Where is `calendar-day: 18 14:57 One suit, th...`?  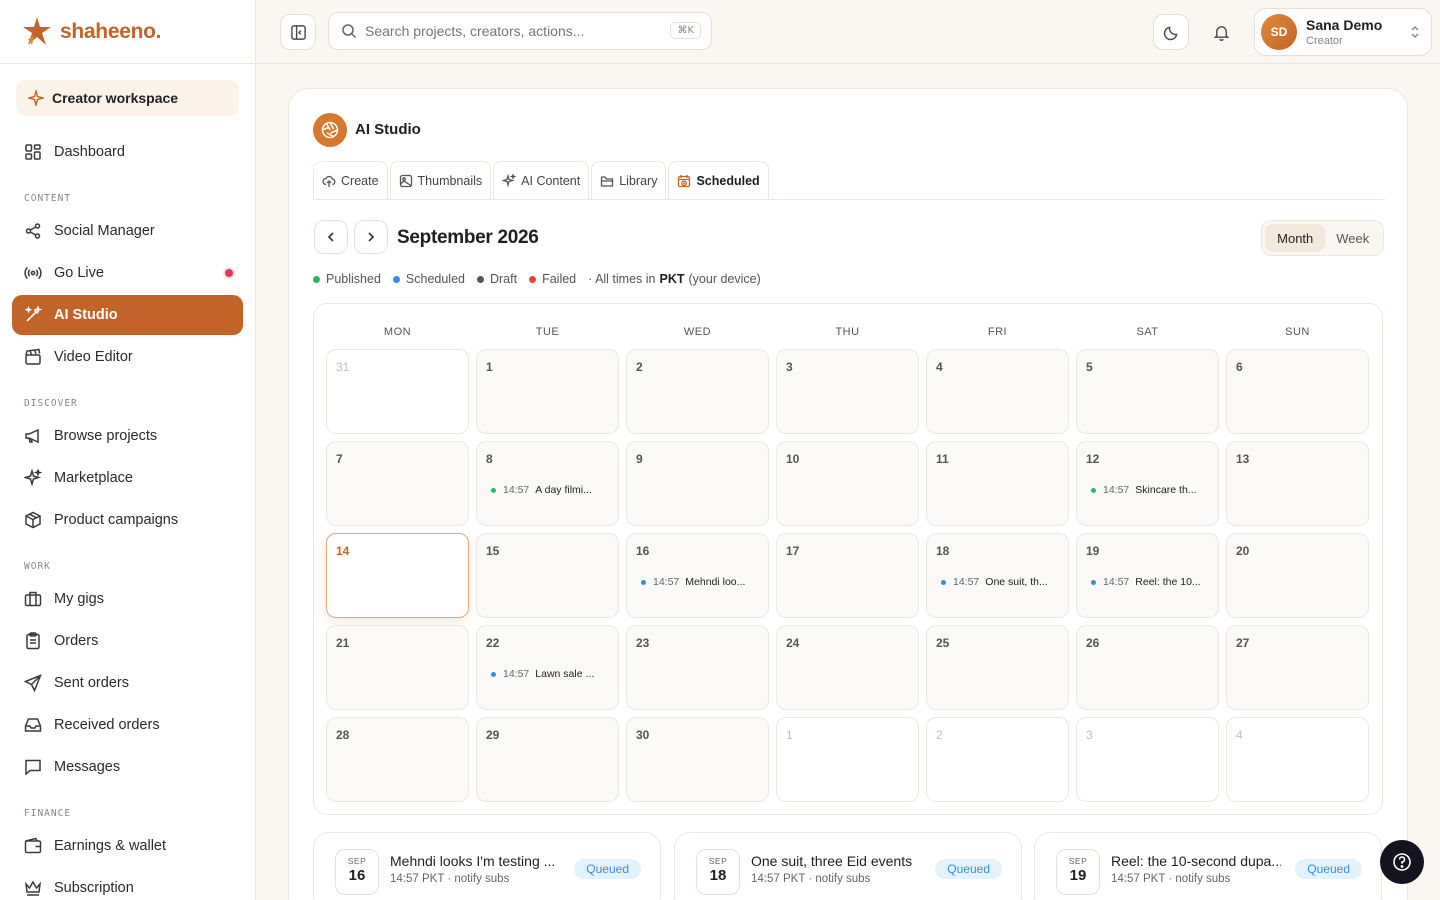
calendar-day: 18 14:57 One suit, th... is located at coordinates (997, 575).